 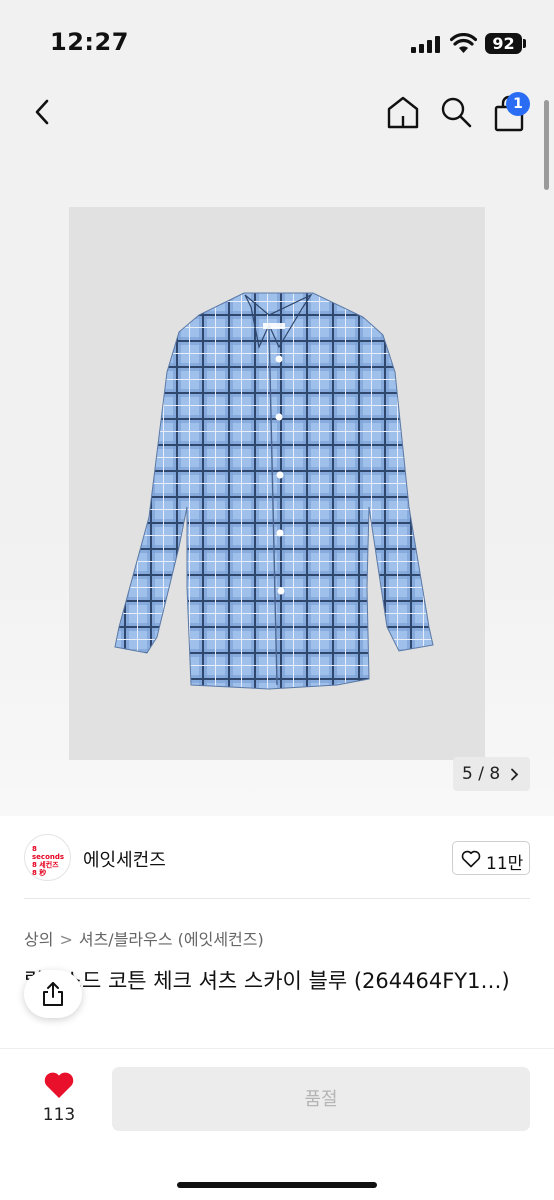 I want to click on section-divider, so click(x=277, y=898).